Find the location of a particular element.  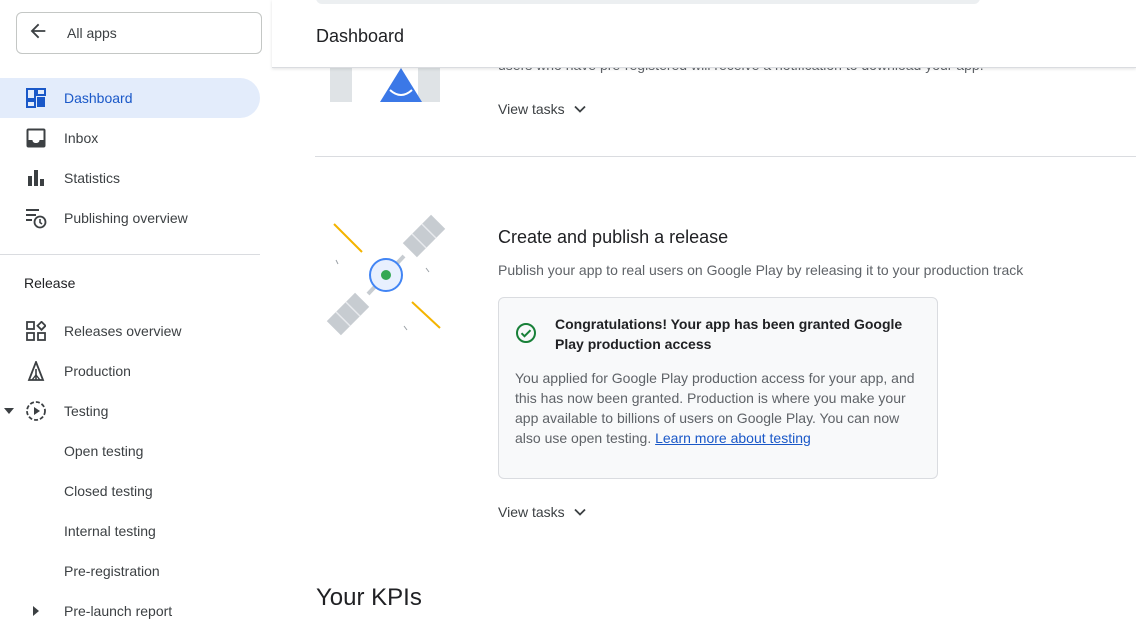

release-card-title: Create and publish a release is located at coordinates (613, 237).